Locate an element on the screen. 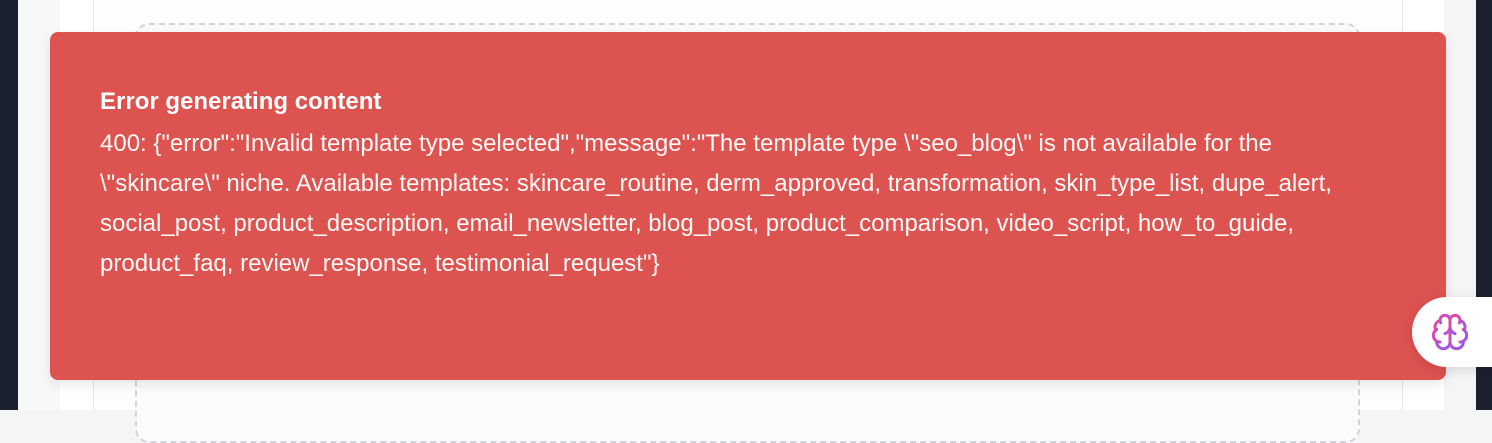 The height and width of the screenshot is (443, 1492). ai-assistant-button is located at coordinates (1452, 332).